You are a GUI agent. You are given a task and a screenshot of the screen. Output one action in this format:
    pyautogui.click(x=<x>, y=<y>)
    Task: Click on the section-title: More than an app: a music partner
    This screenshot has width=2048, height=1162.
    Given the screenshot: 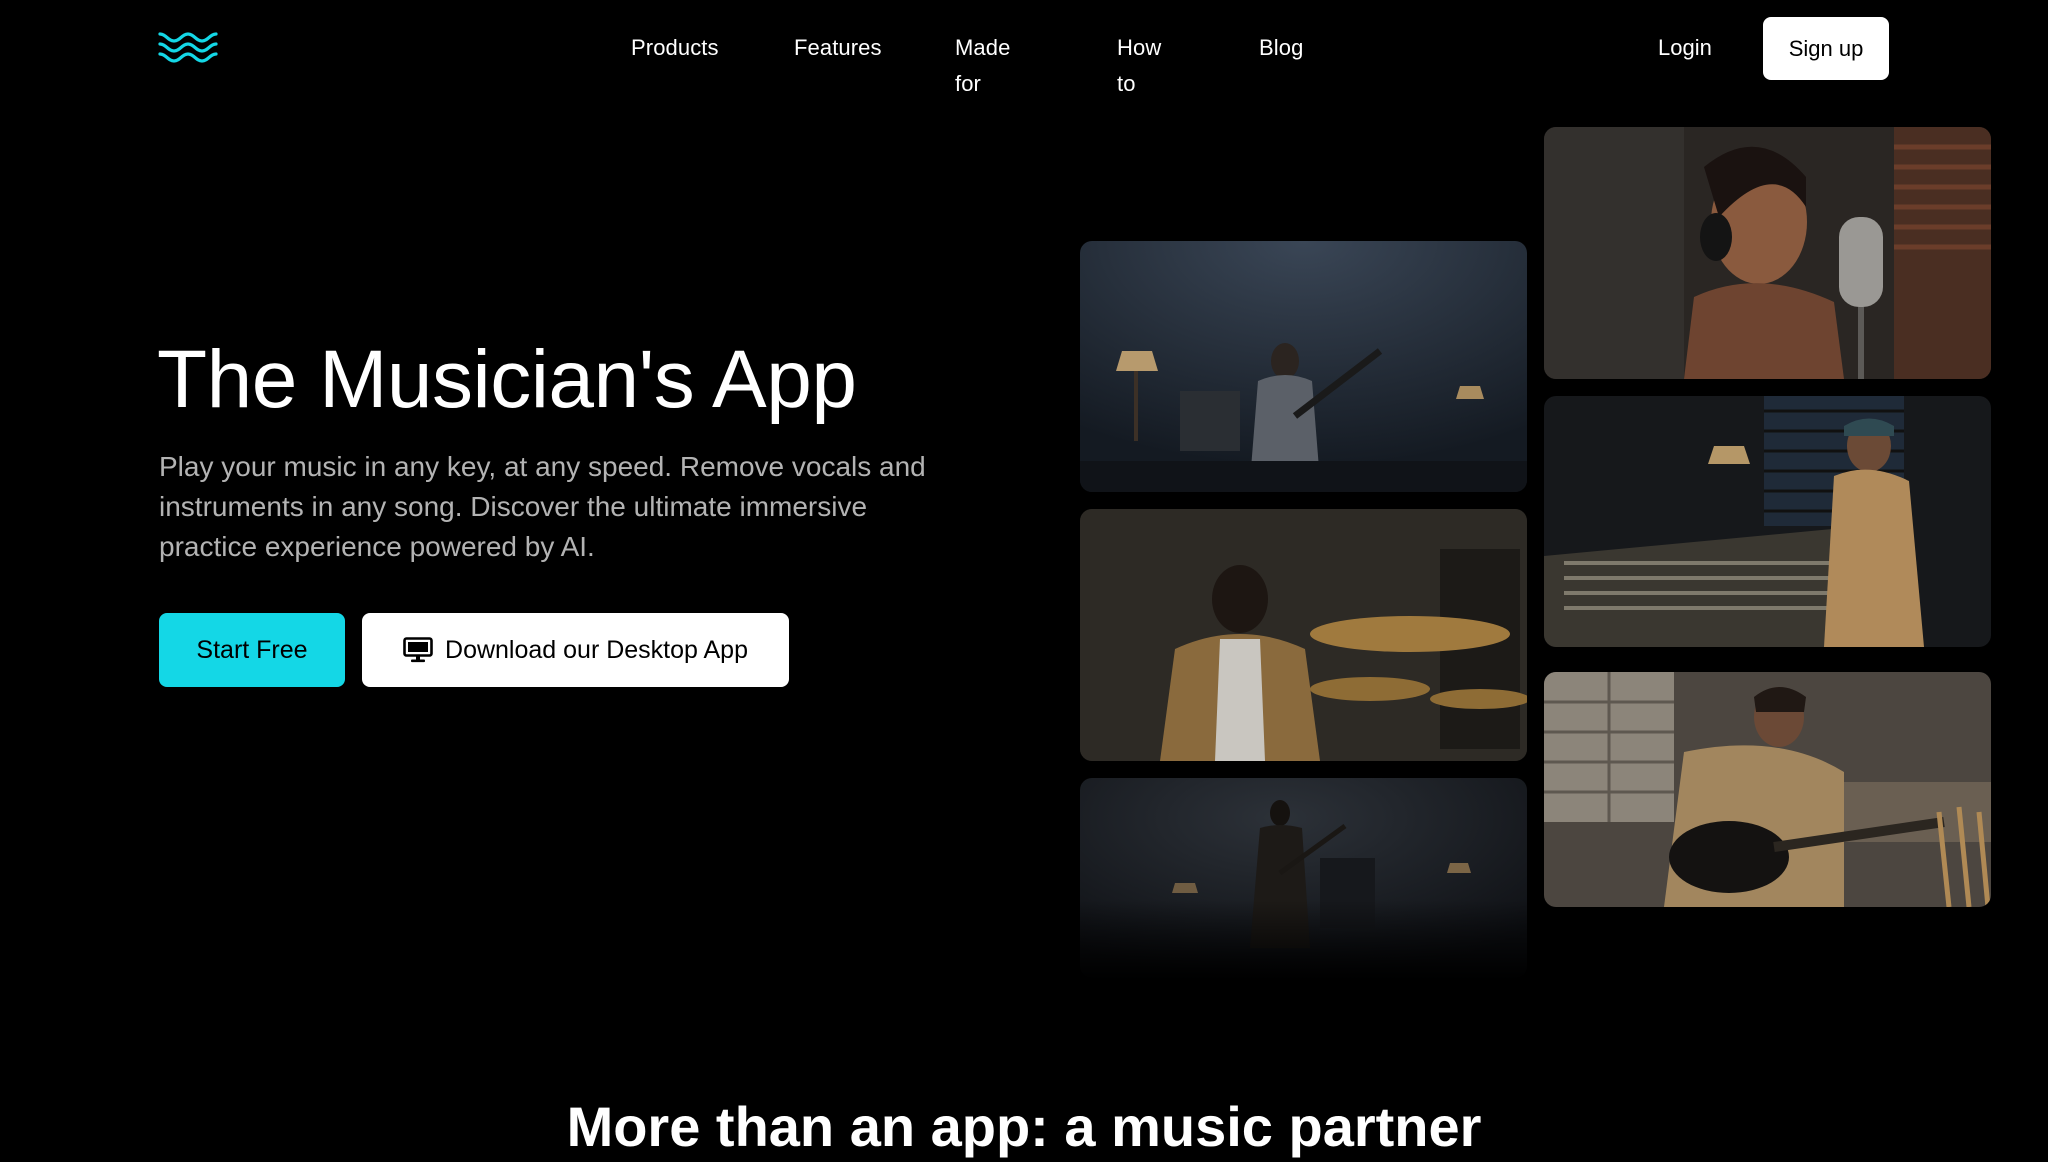 What is the action you would take?
    pyautogui.click(x=1024, y=1126)
    